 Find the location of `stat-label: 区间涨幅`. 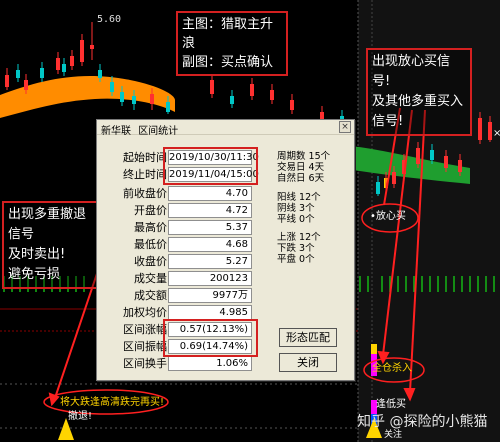

stat-label: 区间涨幅 is located at coordinates (145, 329).